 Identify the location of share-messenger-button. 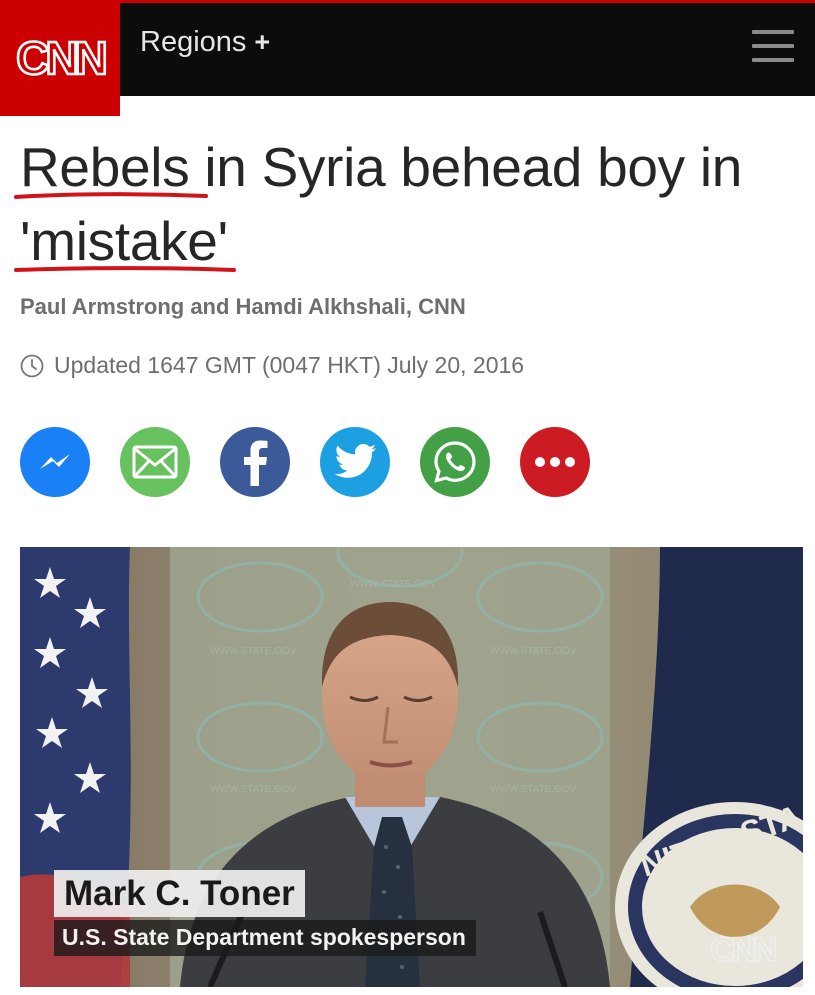
(55, 462).